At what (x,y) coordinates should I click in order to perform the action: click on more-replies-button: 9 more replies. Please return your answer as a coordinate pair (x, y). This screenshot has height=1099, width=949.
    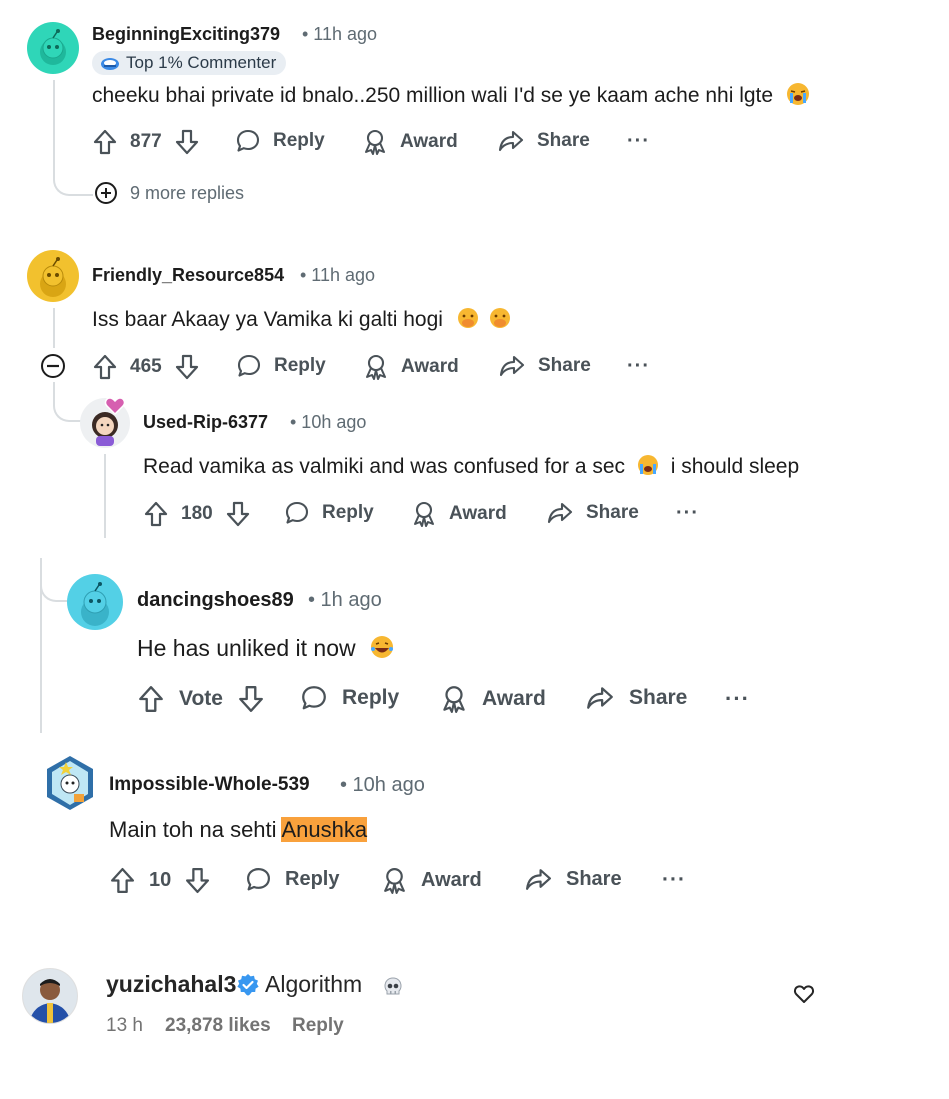
    Looking at the image, I should click on (169, 193).